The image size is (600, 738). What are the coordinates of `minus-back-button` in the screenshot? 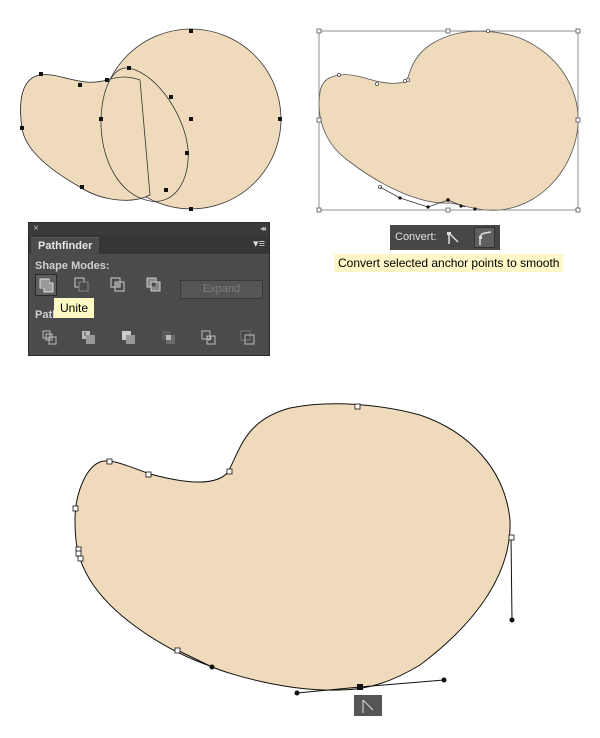 It's located at (248, 338).